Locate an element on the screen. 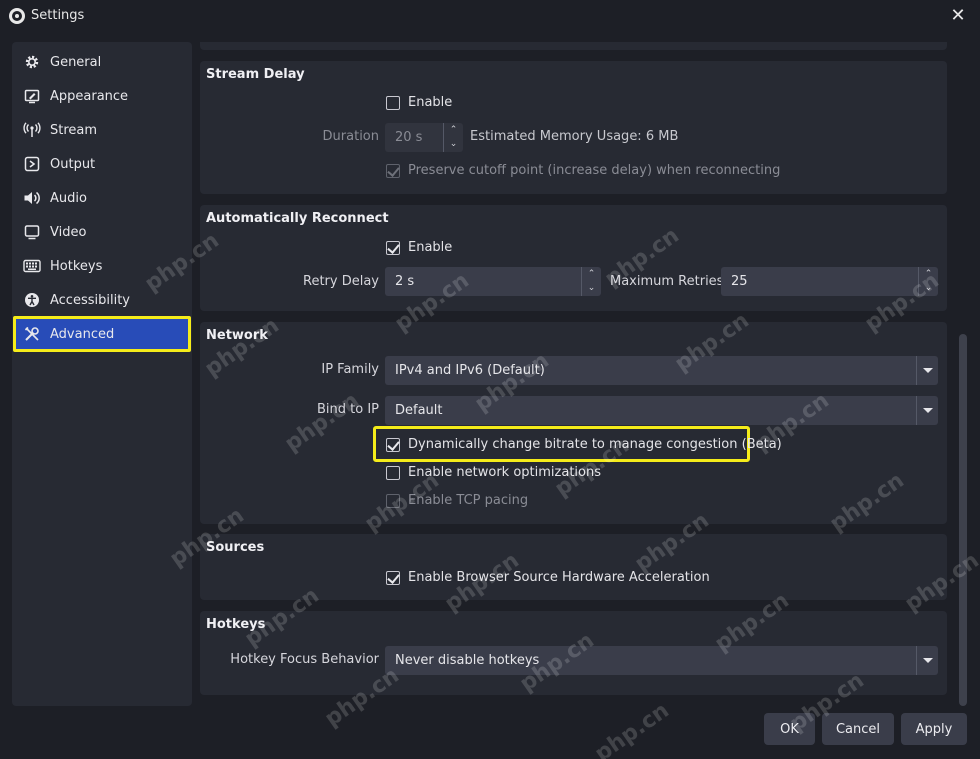 Image resolution: width=980 pixels, height=759 pixels. max-retries-spin-buttons: ⌃ ⌄ is located at coordinates (928, 281).